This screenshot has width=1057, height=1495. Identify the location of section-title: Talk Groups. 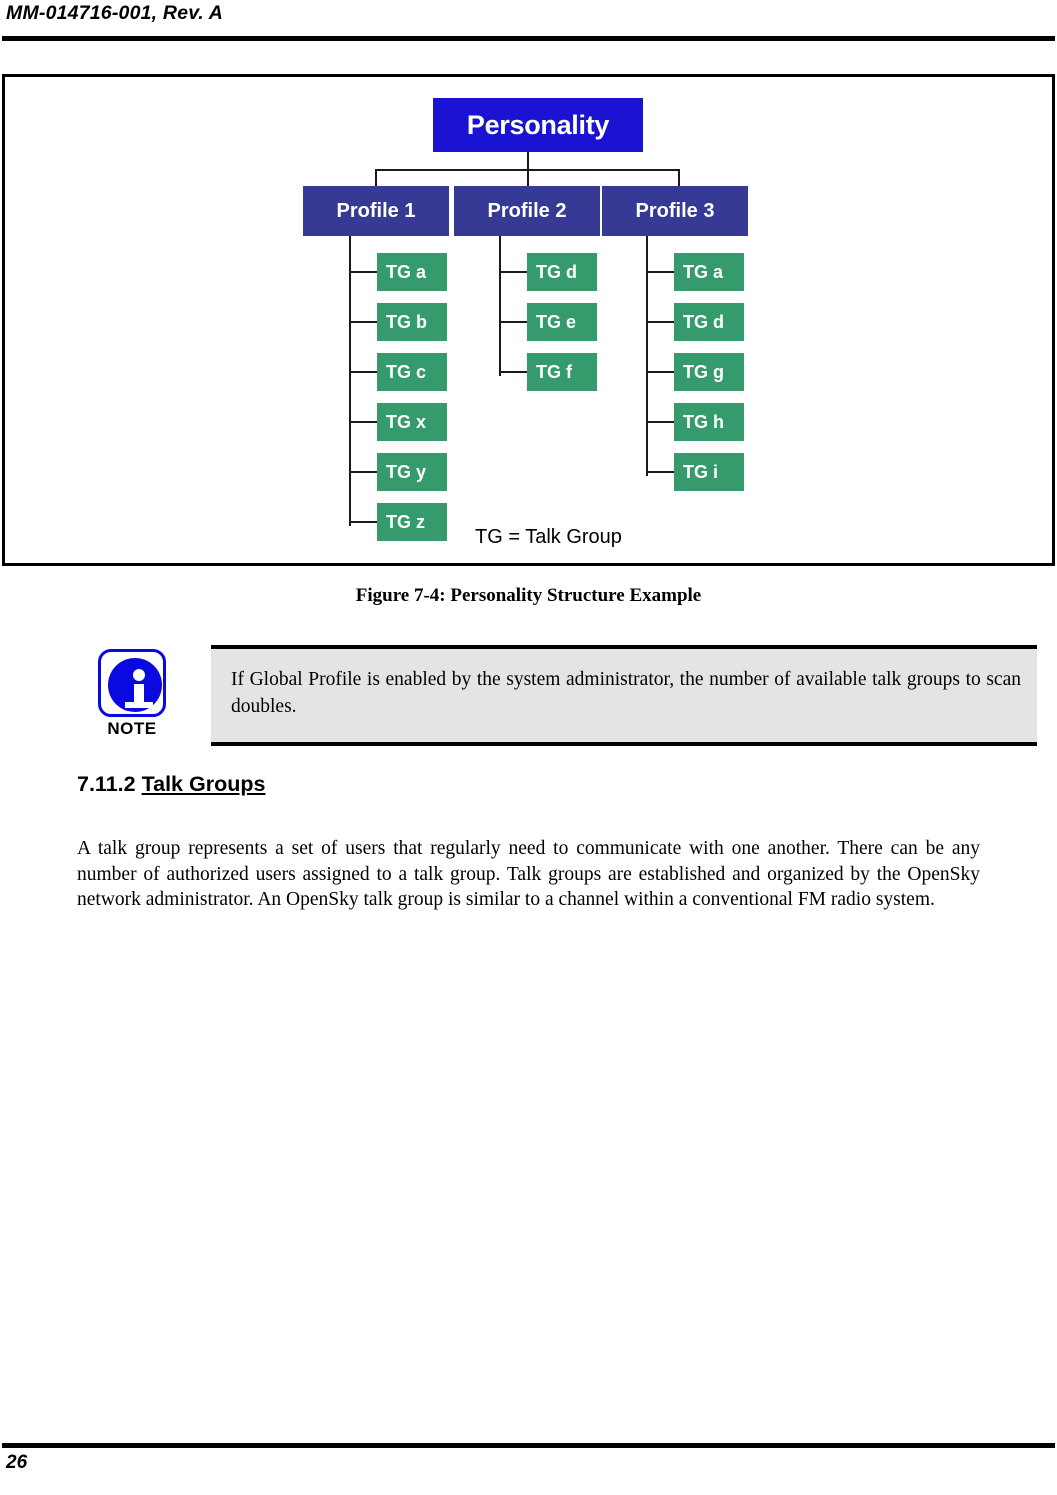
(203, 784).